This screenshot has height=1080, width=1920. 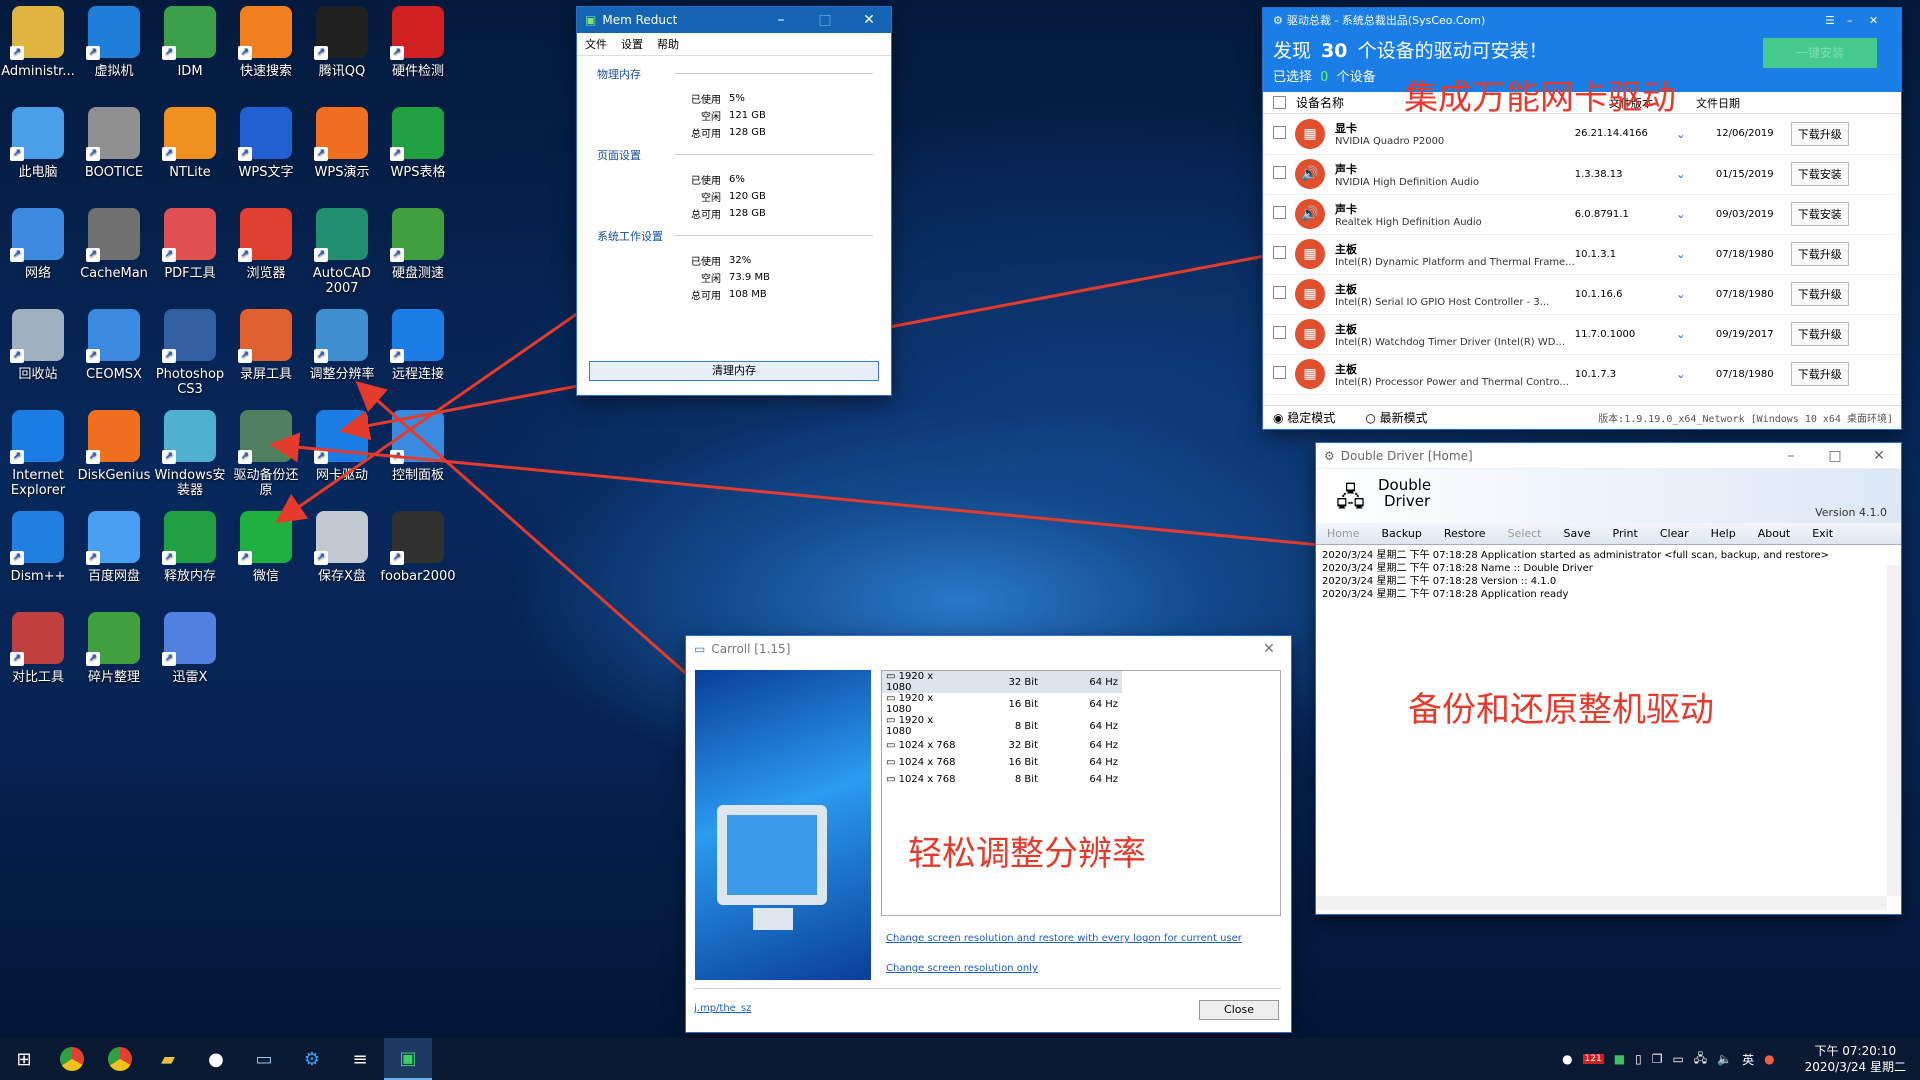 I want to click on dd-toolbar-save: Save, so click(x=1577, y=533).